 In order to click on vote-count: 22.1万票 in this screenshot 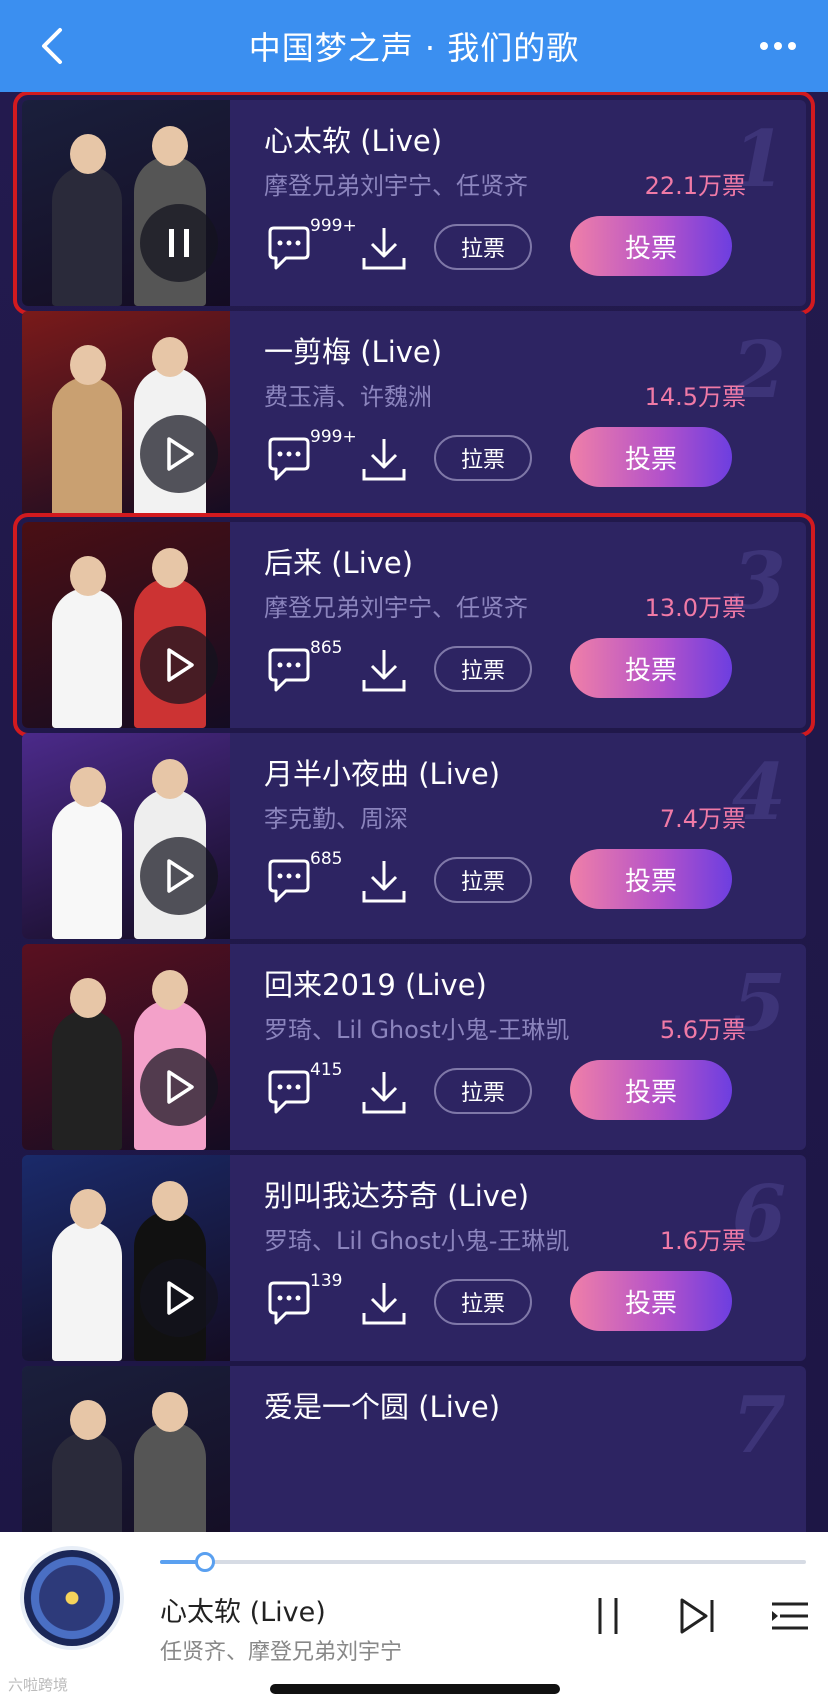, I will do `click(695, 186)`.